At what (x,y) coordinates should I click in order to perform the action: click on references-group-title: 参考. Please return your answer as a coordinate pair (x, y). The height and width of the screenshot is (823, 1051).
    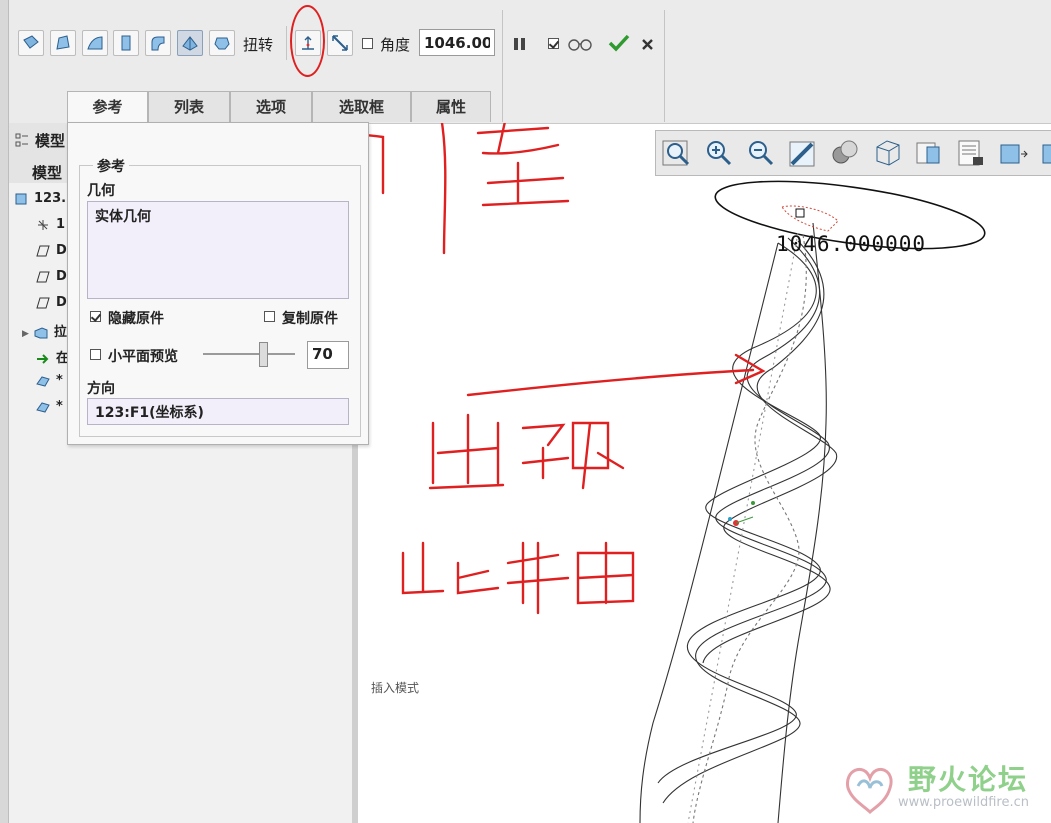
    Looking at the image, I should click on (111, 166).